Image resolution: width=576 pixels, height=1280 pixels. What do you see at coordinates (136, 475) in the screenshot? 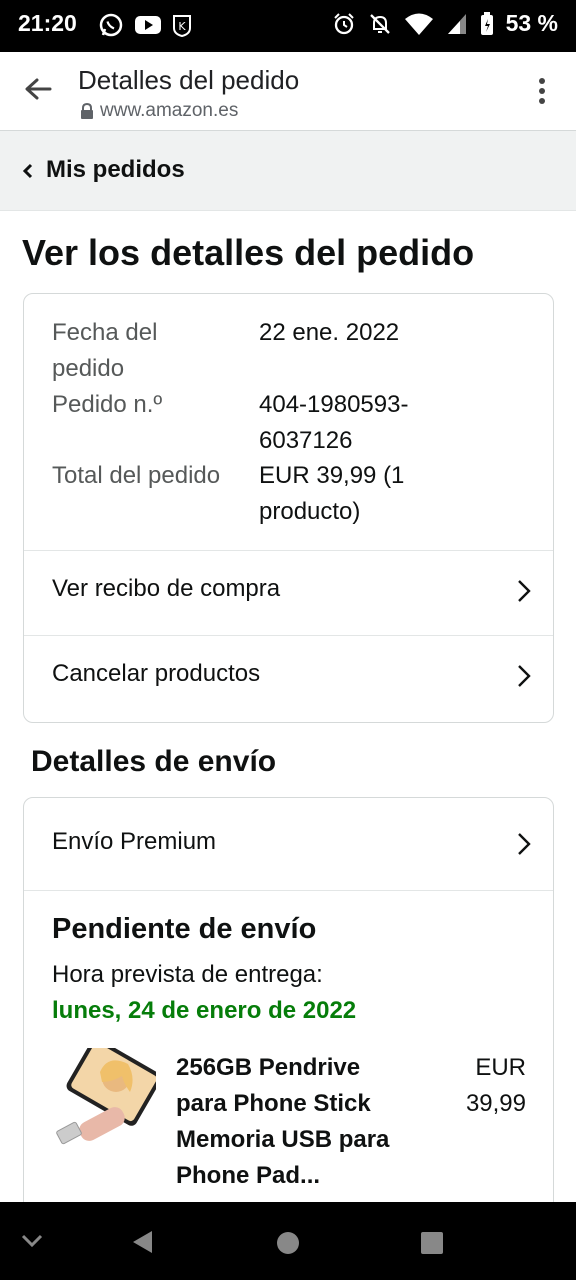
I see `order-total-label: Total del pedido` at bounding box center [136, 475].